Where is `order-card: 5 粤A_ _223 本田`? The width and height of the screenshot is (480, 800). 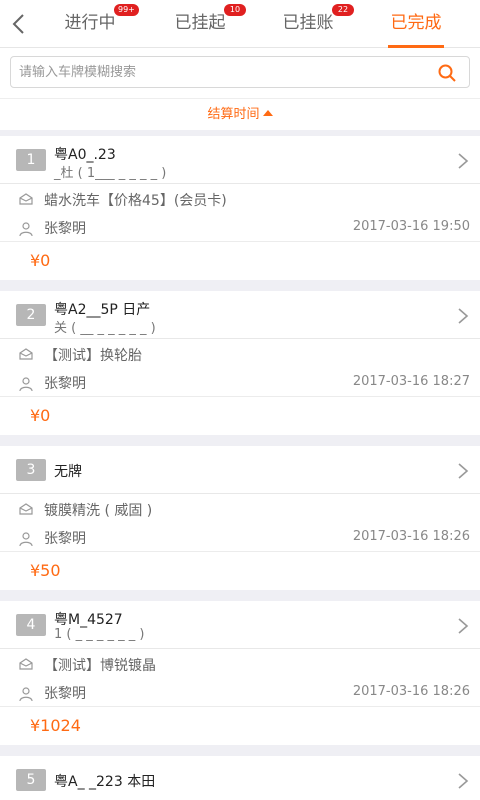
order-card: 5 粤A_ _223 本田 is located at coordinates (240, 778).